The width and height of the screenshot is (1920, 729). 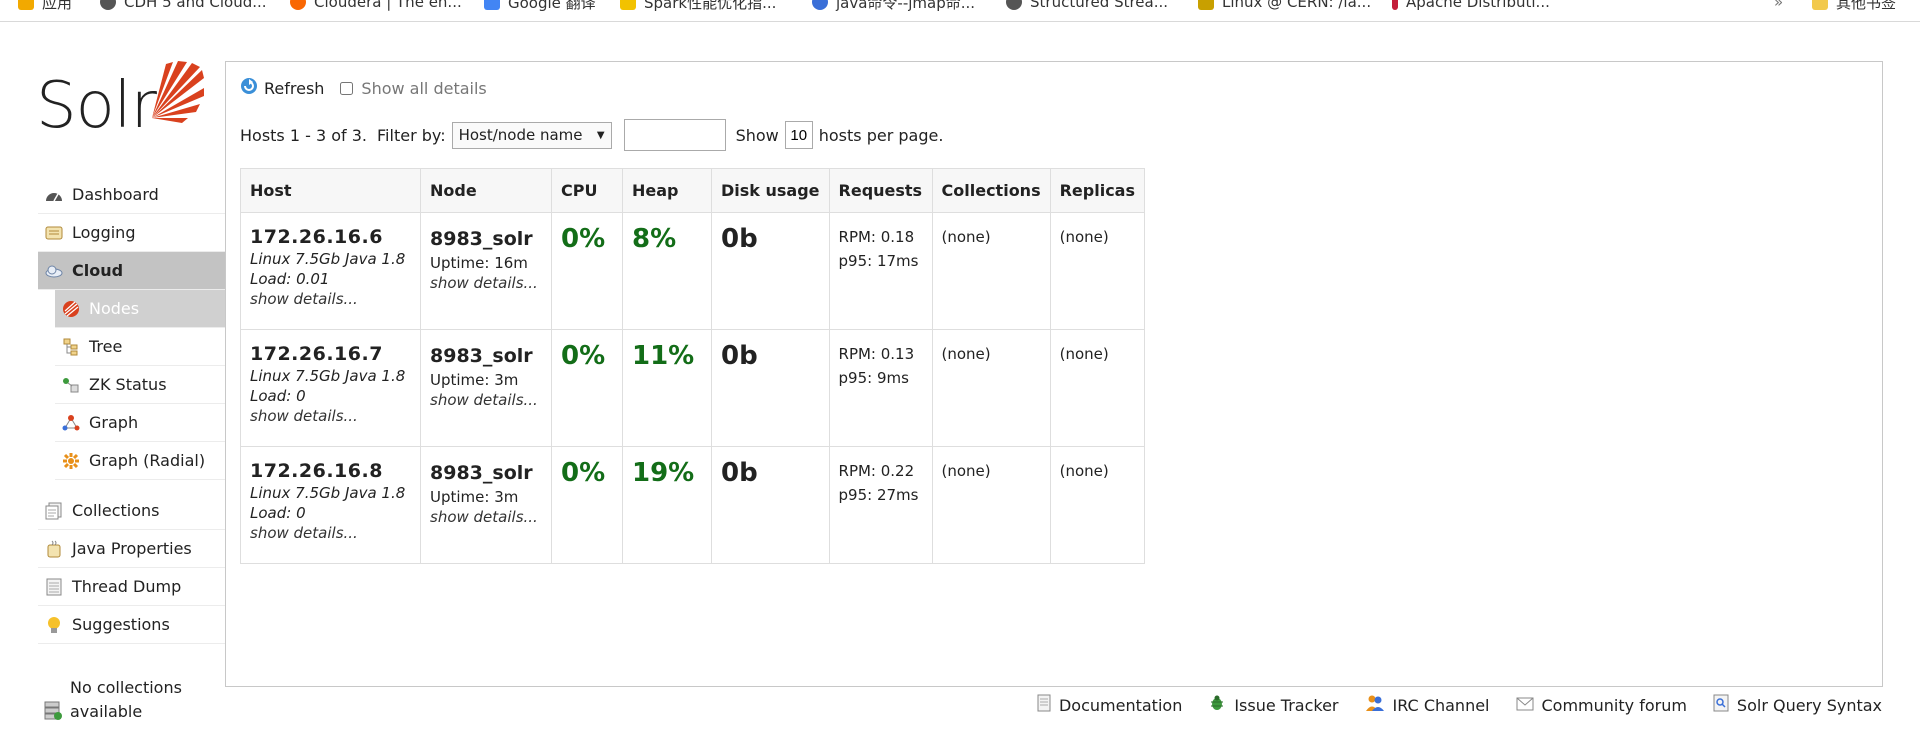 I want to click on lightbulb-icon, so click(x=54, y=625).